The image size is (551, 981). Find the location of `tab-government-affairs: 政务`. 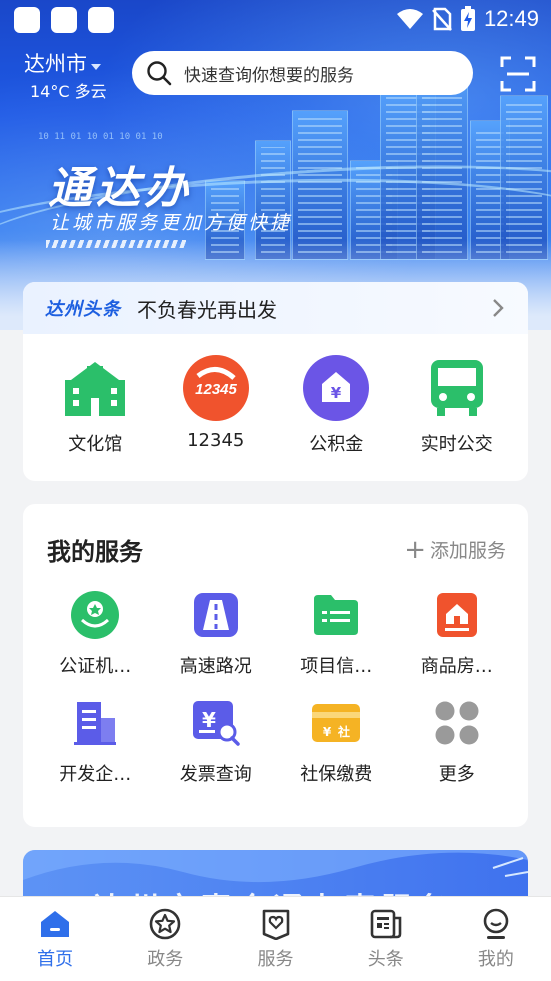

tab-government-affairs: 政务 is located at coordinates (165, 939).